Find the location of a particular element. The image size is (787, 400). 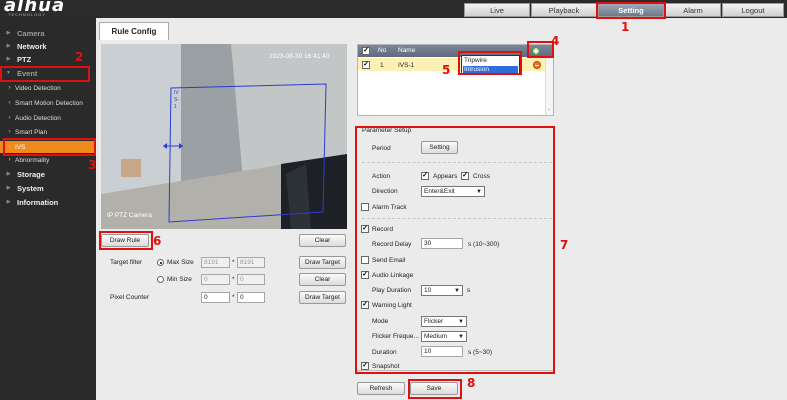

sidebar-item-label: Information is located at coordinates (38, 202).